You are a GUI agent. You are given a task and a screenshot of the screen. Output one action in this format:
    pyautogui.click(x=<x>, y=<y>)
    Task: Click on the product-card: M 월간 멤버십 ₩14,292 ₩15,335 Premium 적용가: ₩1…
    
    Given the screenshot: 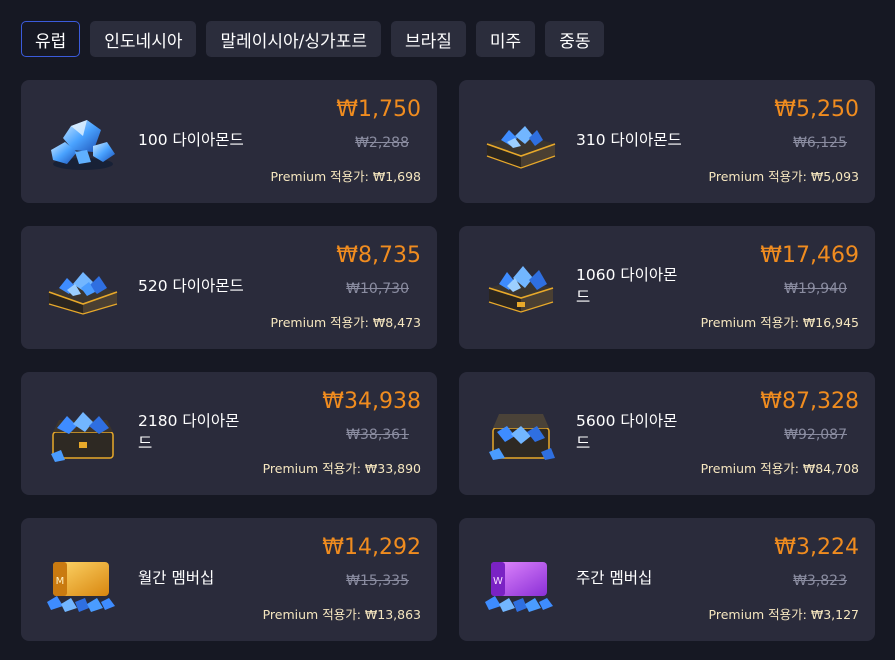 What is the action you would take?
    pyautogui.click(x=229, y=579)
    